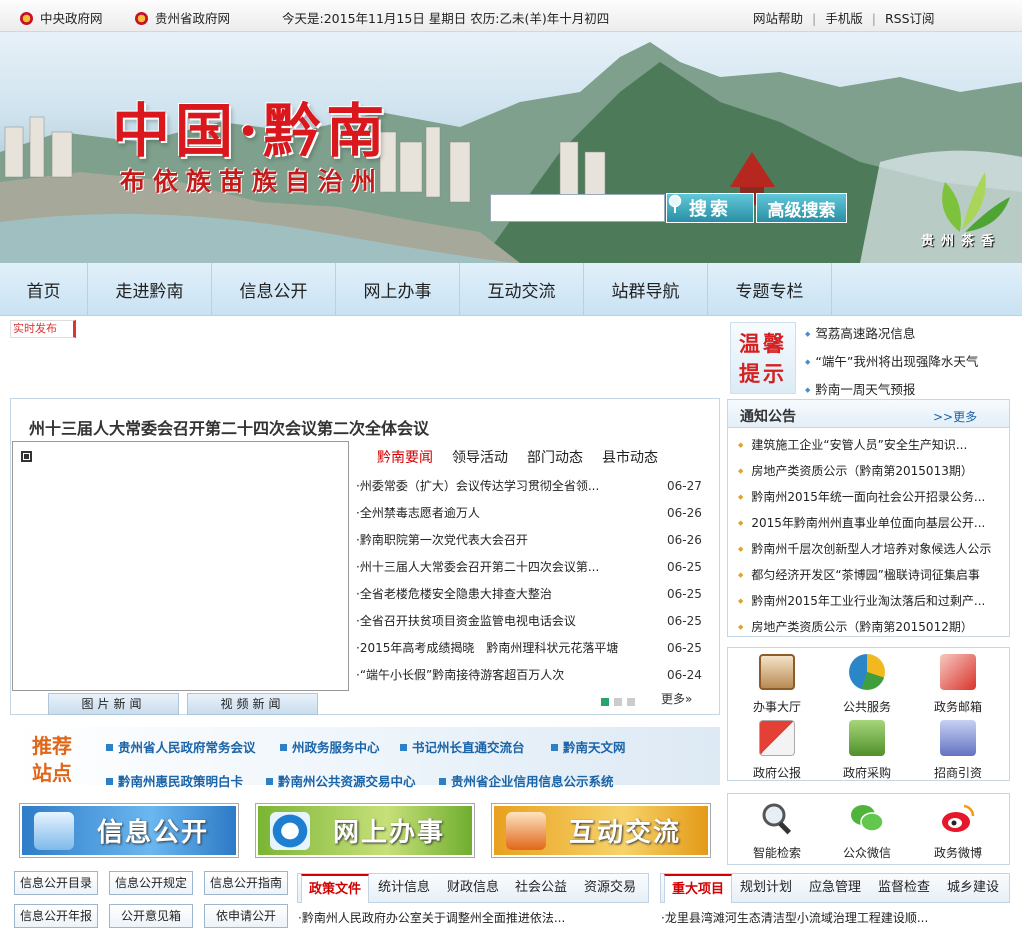  Describe the element at coordinates (529, 623) in the screenshot. I see `list-item: ·全省召开扶贫项目资金监管电视电话会议 06-25` at that location.